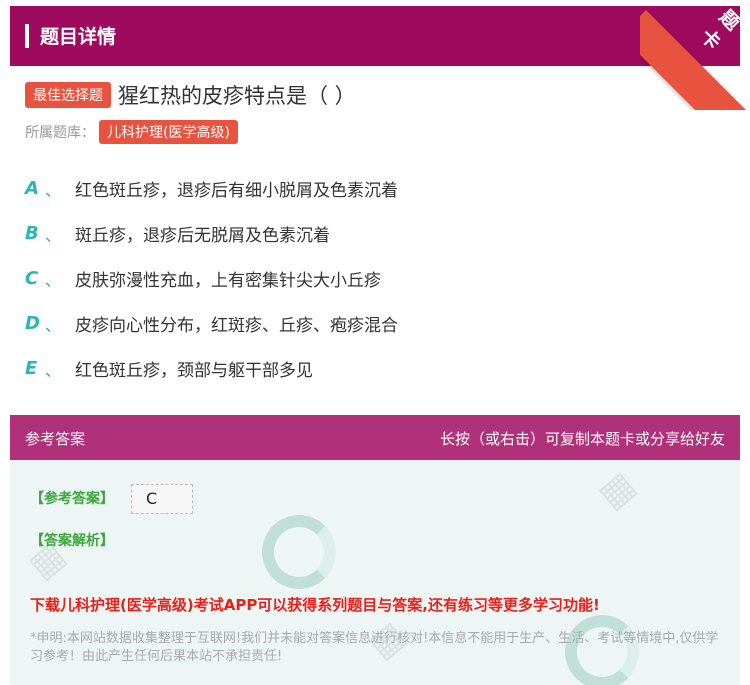  What do you see at coordinates (32, 323) in the screenshot?
I see `option-letter: D` at bounding box center [32, 323].